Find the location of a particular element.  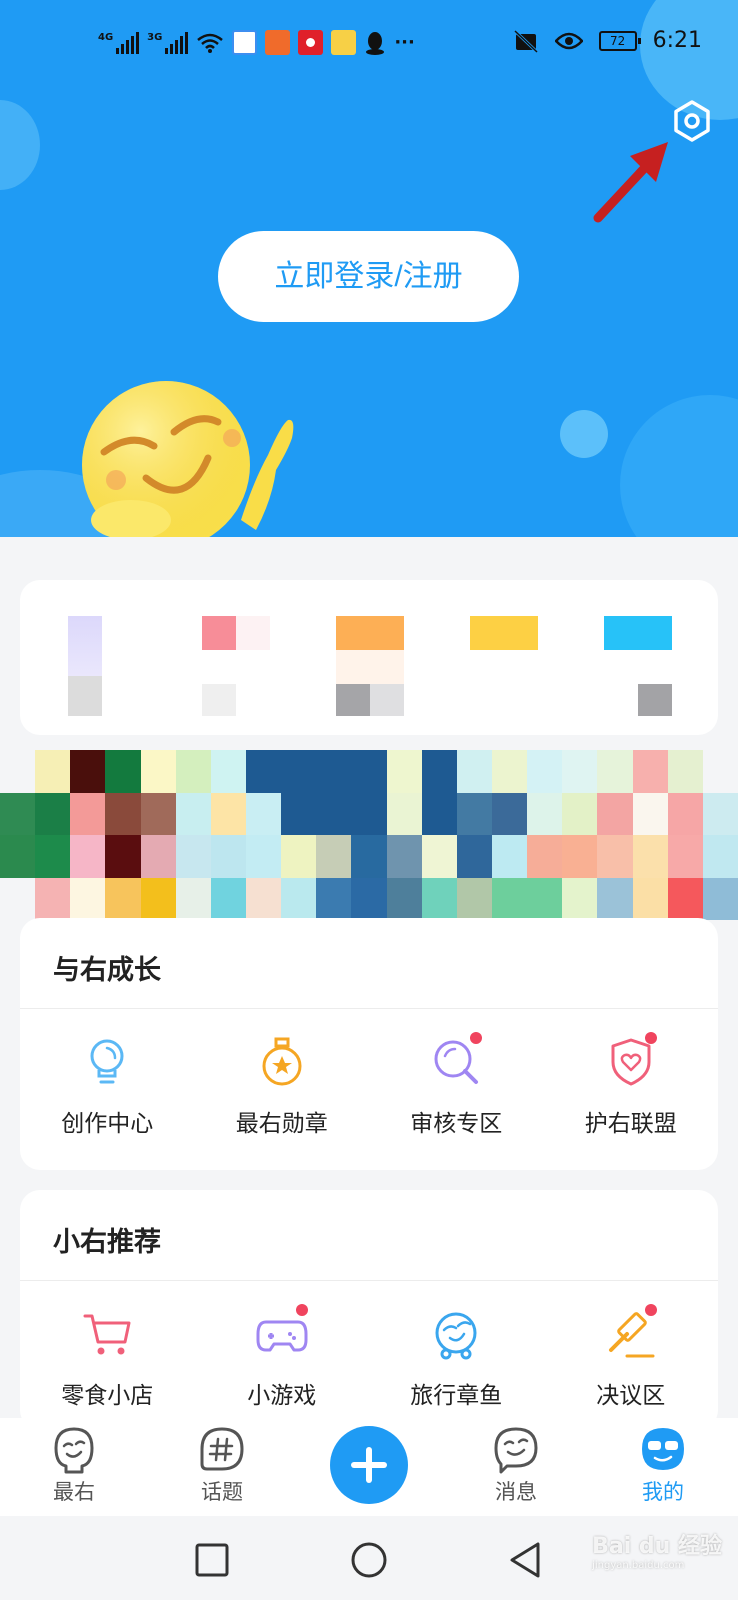

watermark-url: jingyan.baidu.com is located at coordinates (638, 1565).